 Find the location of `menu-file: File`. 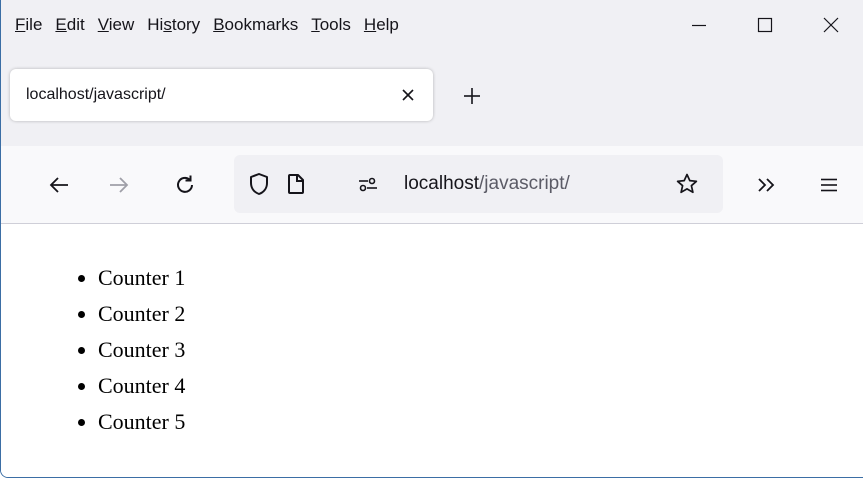

menu-file: File is located at coordinates (29, 25).